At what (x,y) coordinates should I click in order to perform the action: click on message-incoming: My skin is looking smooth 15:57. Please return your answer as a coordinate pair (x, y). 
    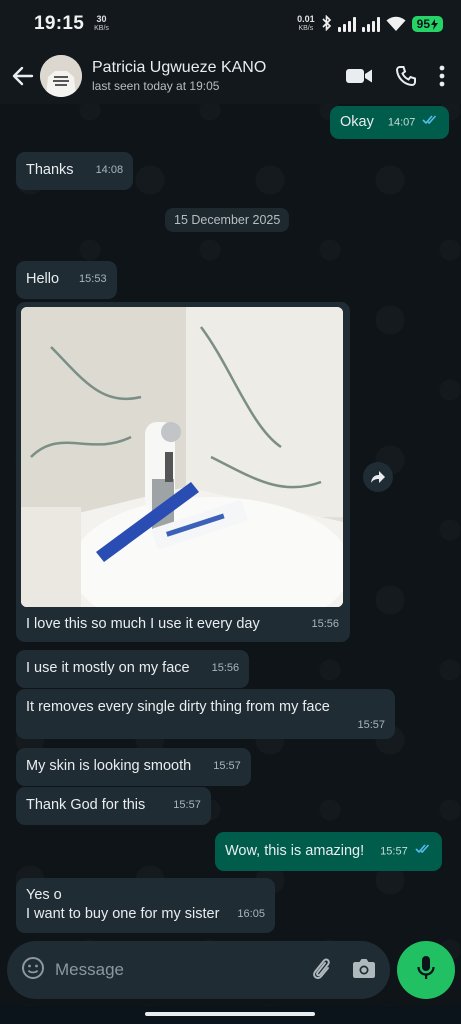
    Looking at the image, I should click on (133, 767).